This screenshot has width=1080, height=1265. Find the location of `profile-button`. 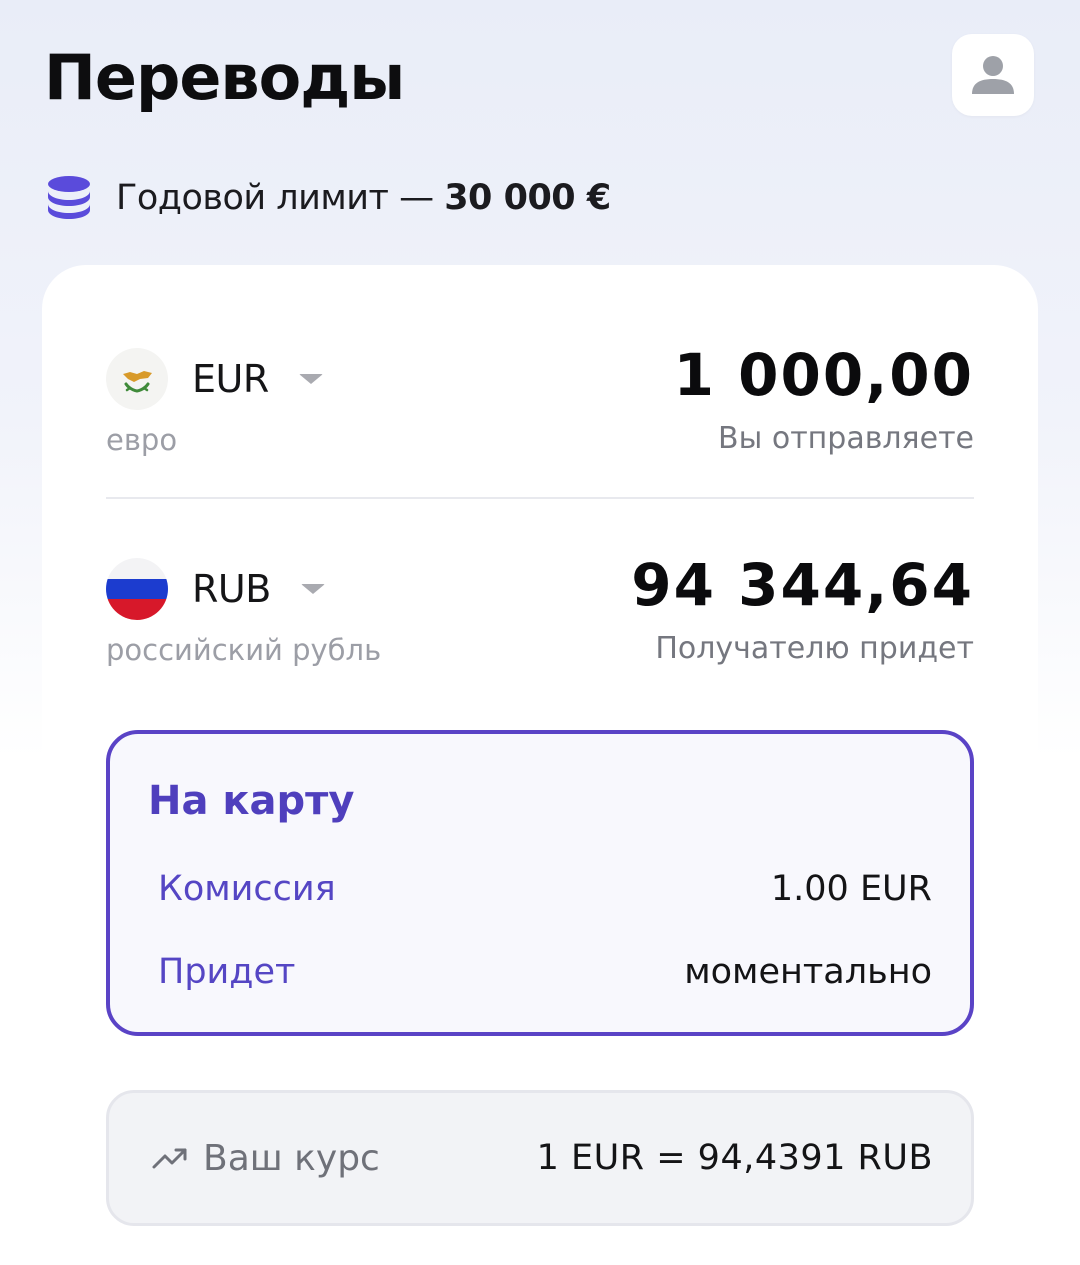

profile-button is located at coordinates (993, 75).